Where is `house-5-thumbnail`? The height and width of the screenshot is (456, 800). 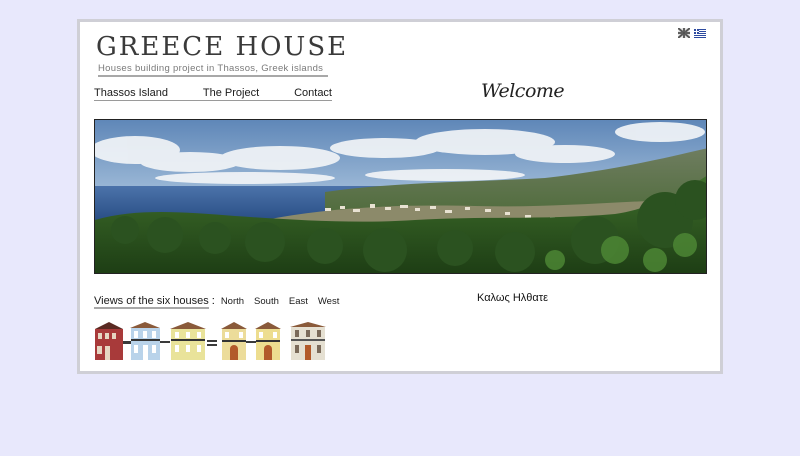
house-5-thumbnail is located at coordinates (268, 341).